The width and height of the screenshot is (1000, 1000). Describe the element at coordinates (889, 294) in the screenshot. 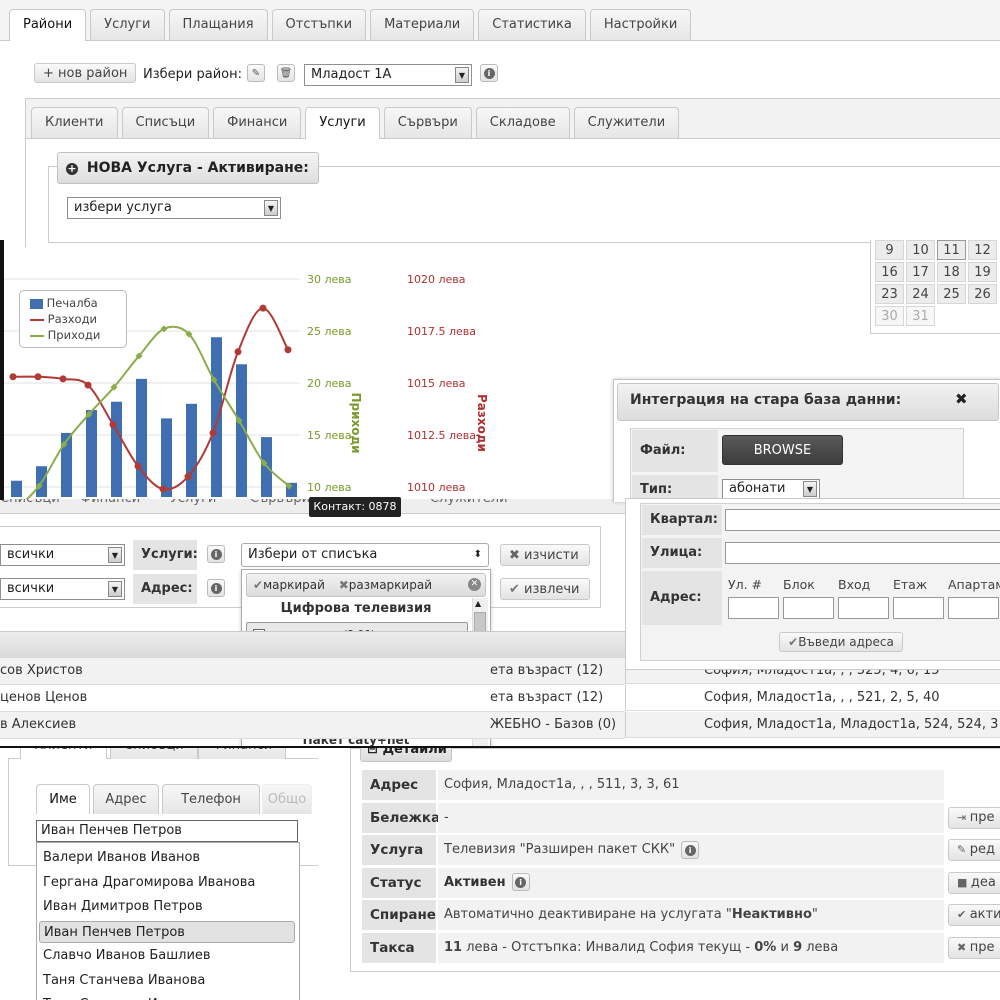

I see `calendar-day: 23` at that location.